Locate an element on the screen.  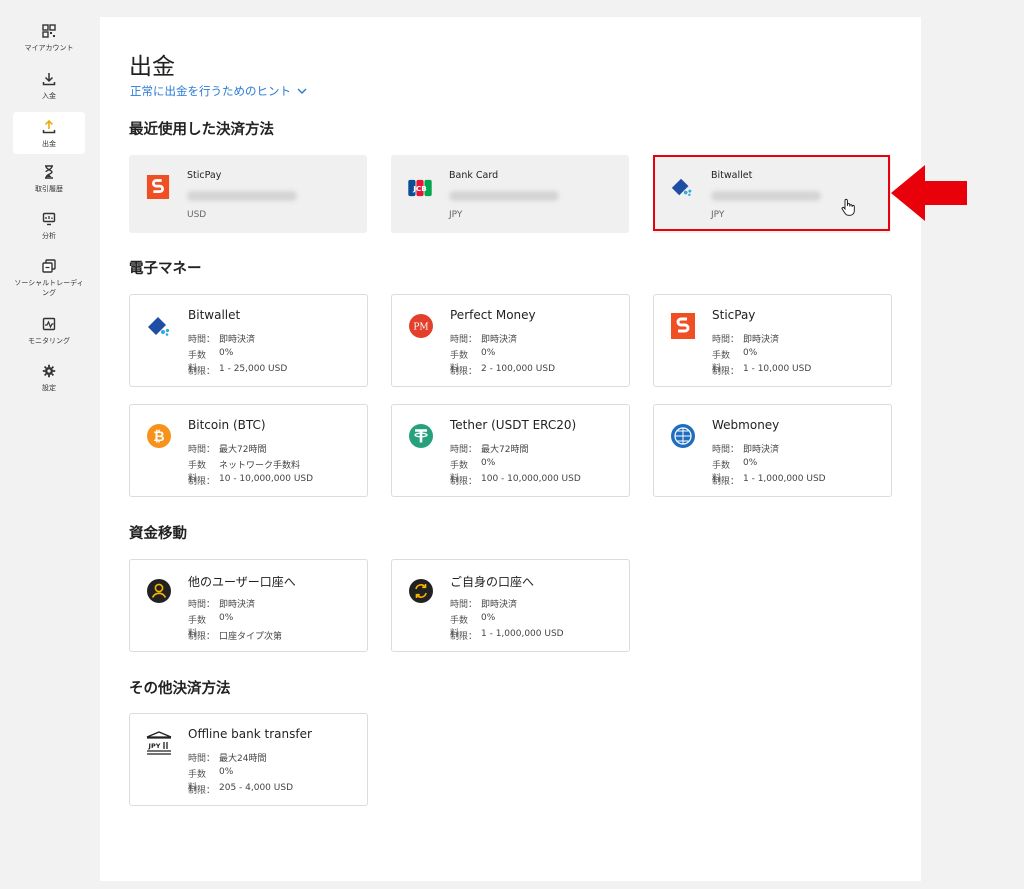
sidebar-item-label: 設定 is located at coordinates (49, 388).